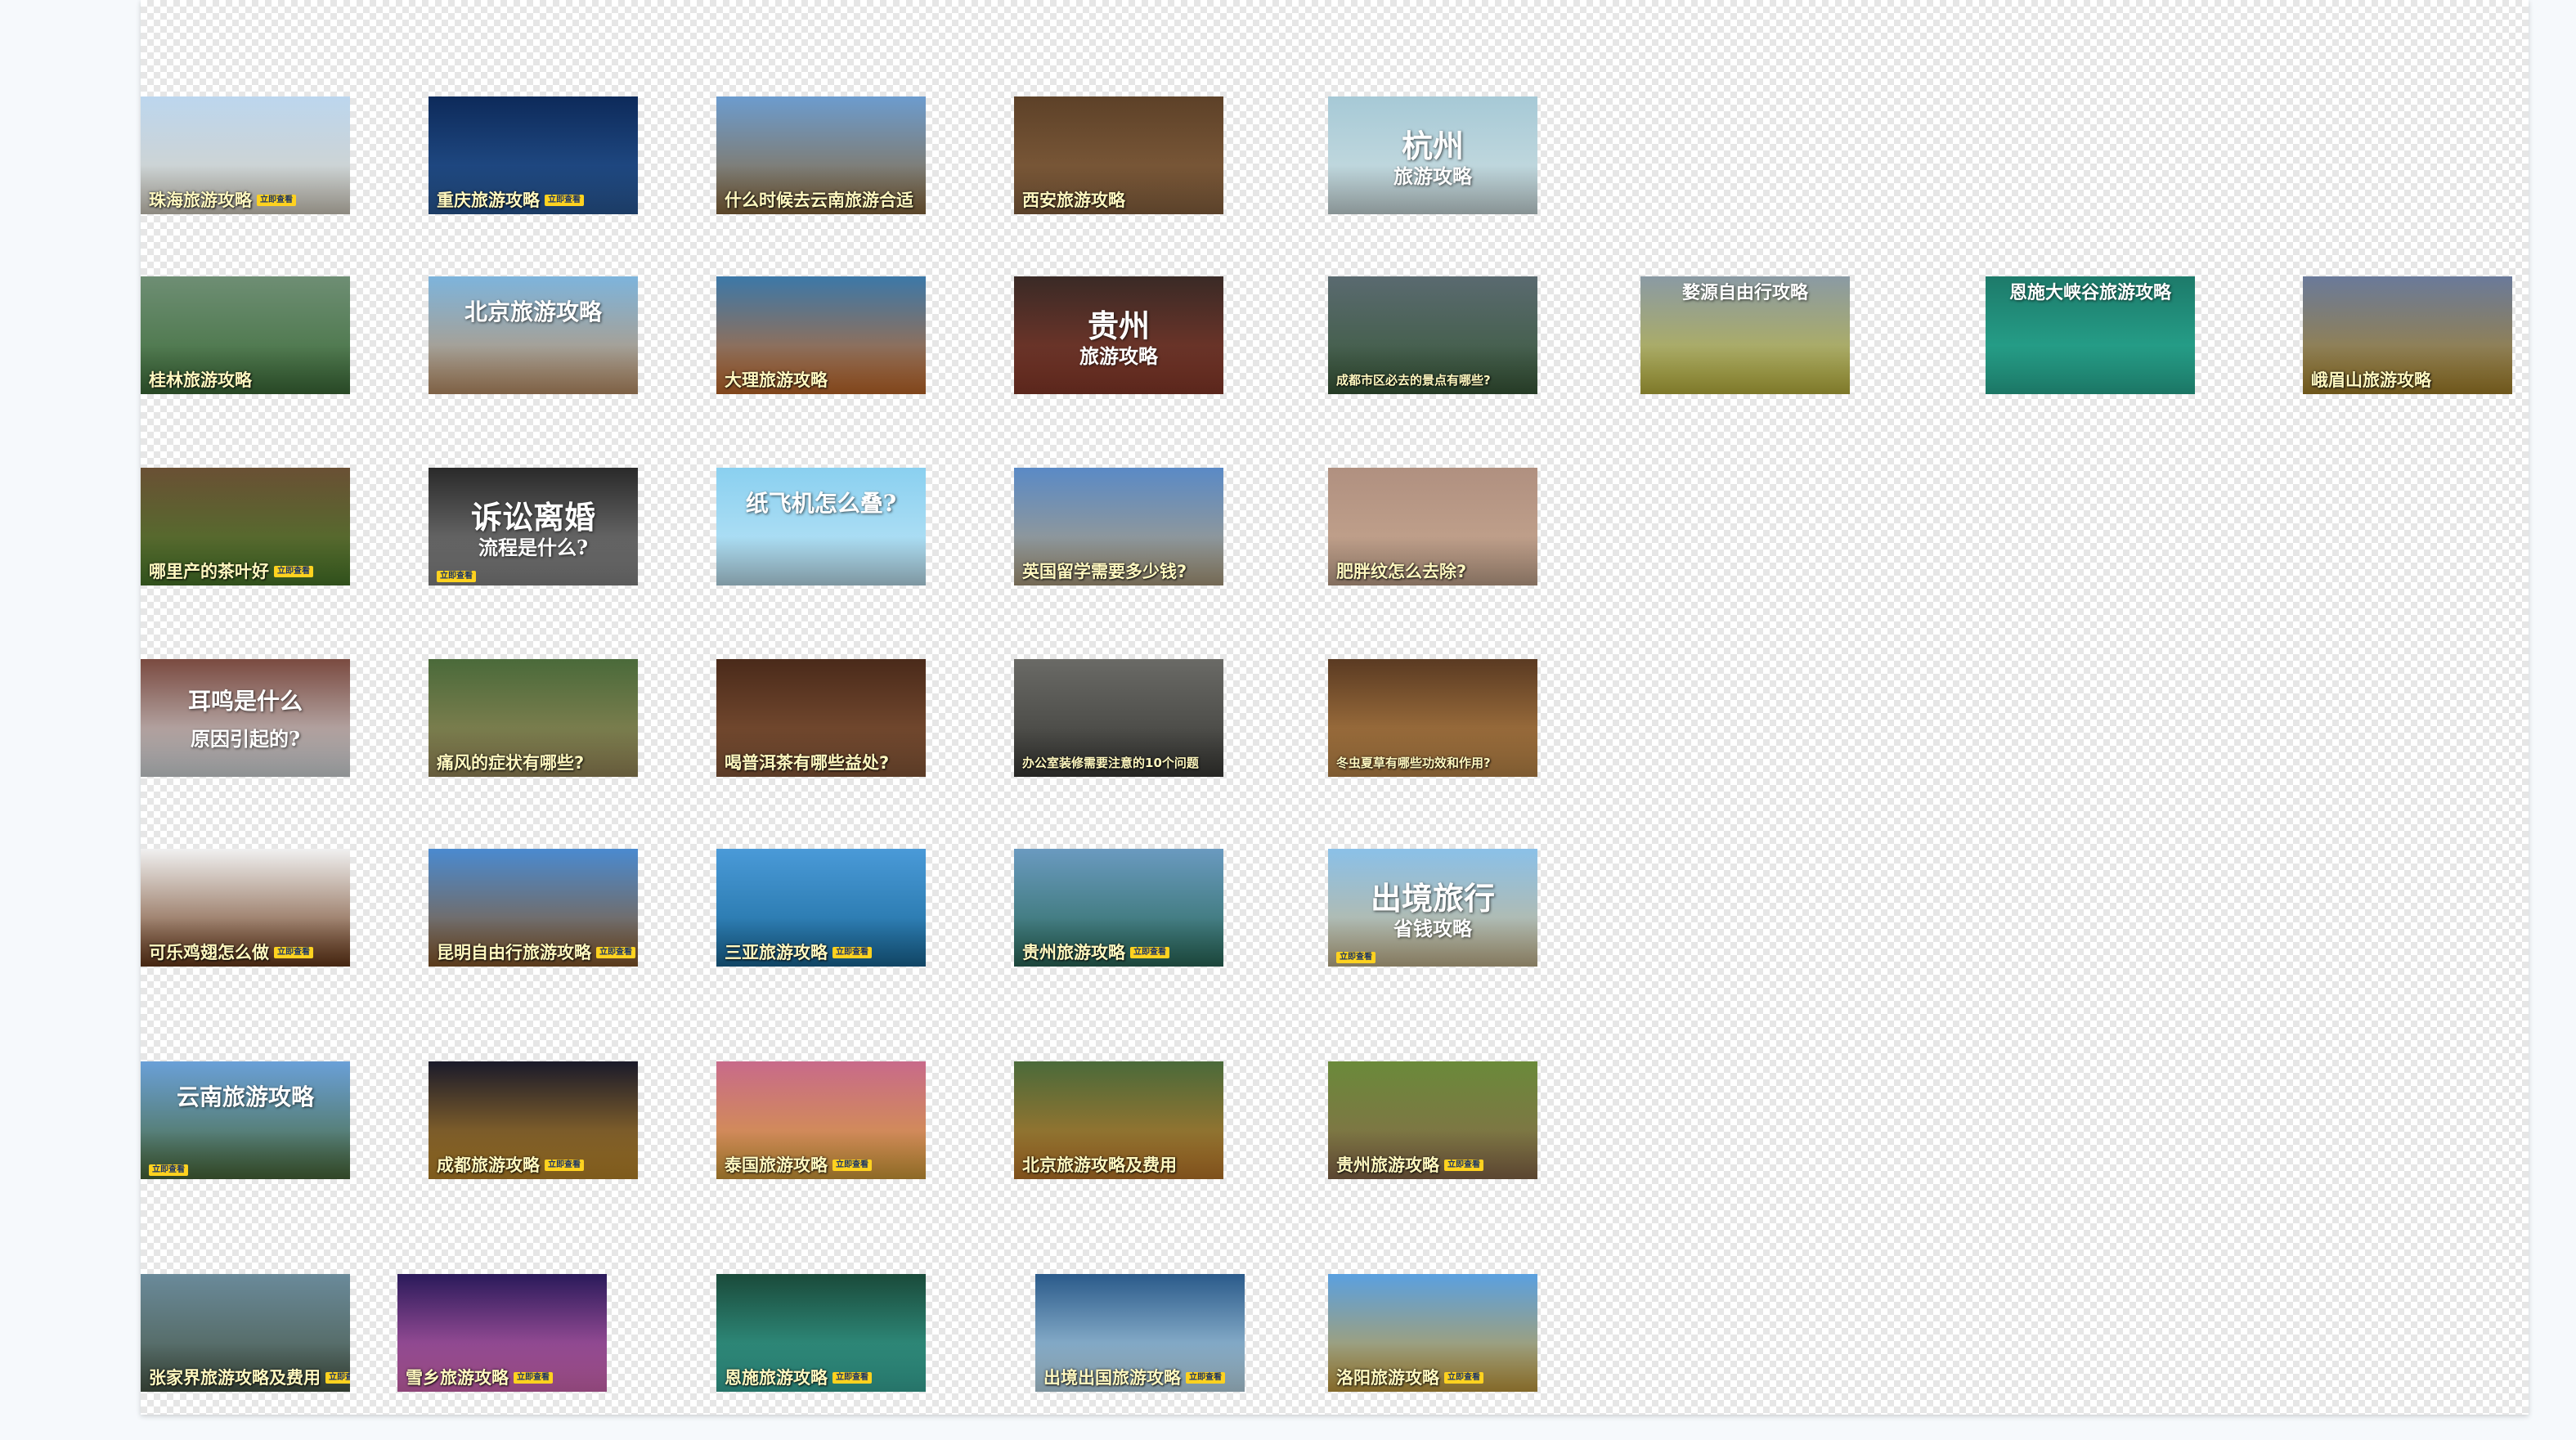 The height and width of the screenshot is (1440, 2576). What do you see at coordinates (1413, 763) in the screenshot?
I see `thumbnail-caption: 冬虫夏草有哪些功效和作用?` at bounding box center [1413, 763].